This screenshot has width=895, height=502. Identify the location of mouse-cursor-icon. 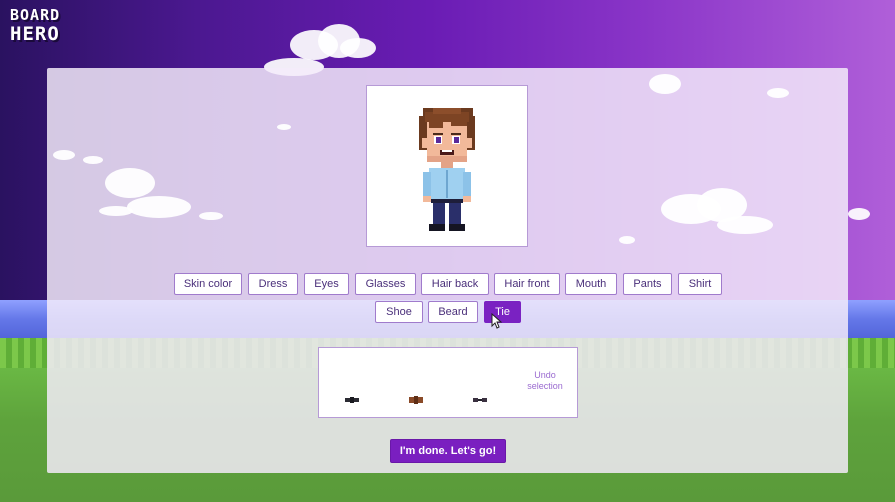
(497, 321).